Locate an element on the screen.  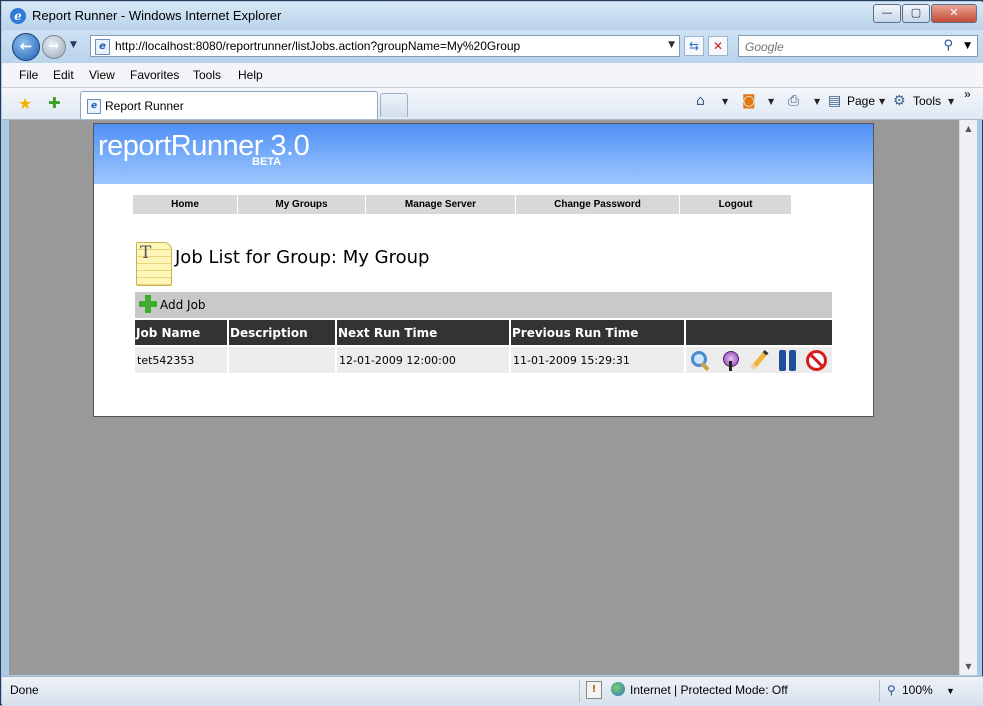
url-dropdown-icon: ▼ is located at coordinates (671, 45).